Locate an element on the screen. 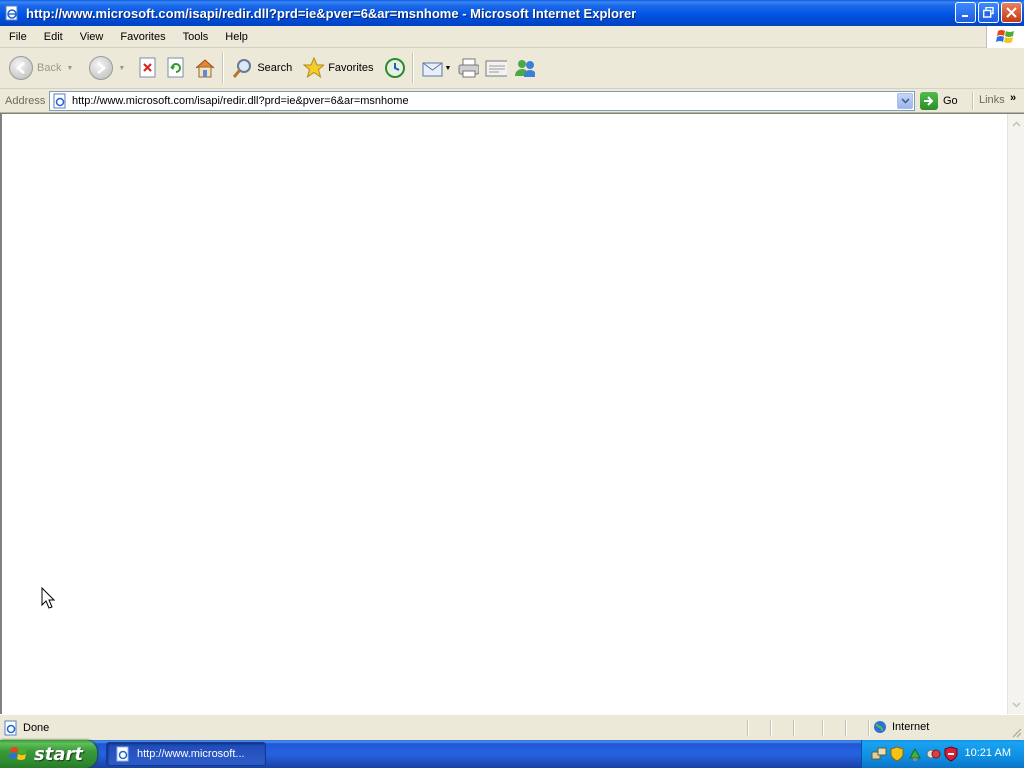  back-arrow-icon is located at coordinates (21, 68).